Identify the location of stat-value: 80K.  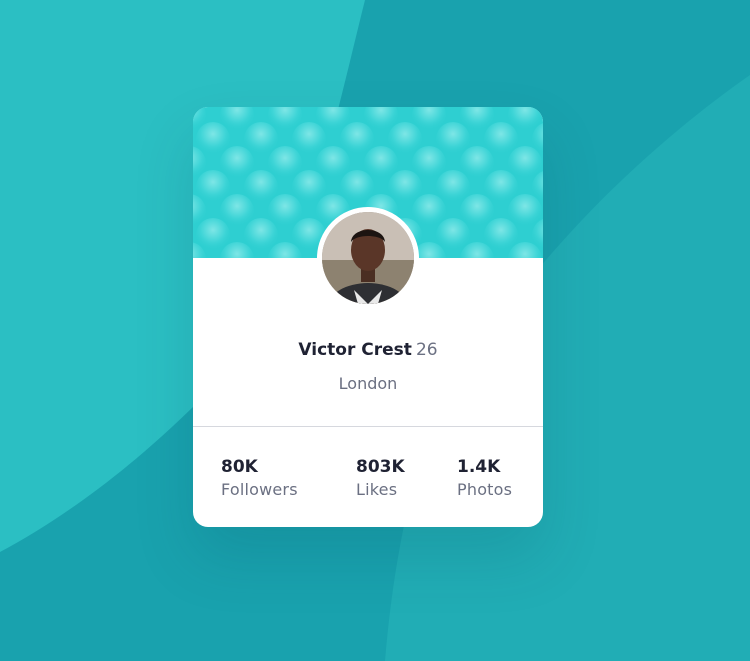
(239, 467).